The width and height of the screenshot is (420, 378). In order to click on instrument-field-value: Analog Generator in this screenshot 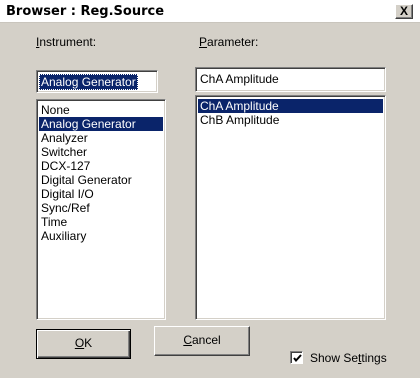, I will do `click(88, 82)`.